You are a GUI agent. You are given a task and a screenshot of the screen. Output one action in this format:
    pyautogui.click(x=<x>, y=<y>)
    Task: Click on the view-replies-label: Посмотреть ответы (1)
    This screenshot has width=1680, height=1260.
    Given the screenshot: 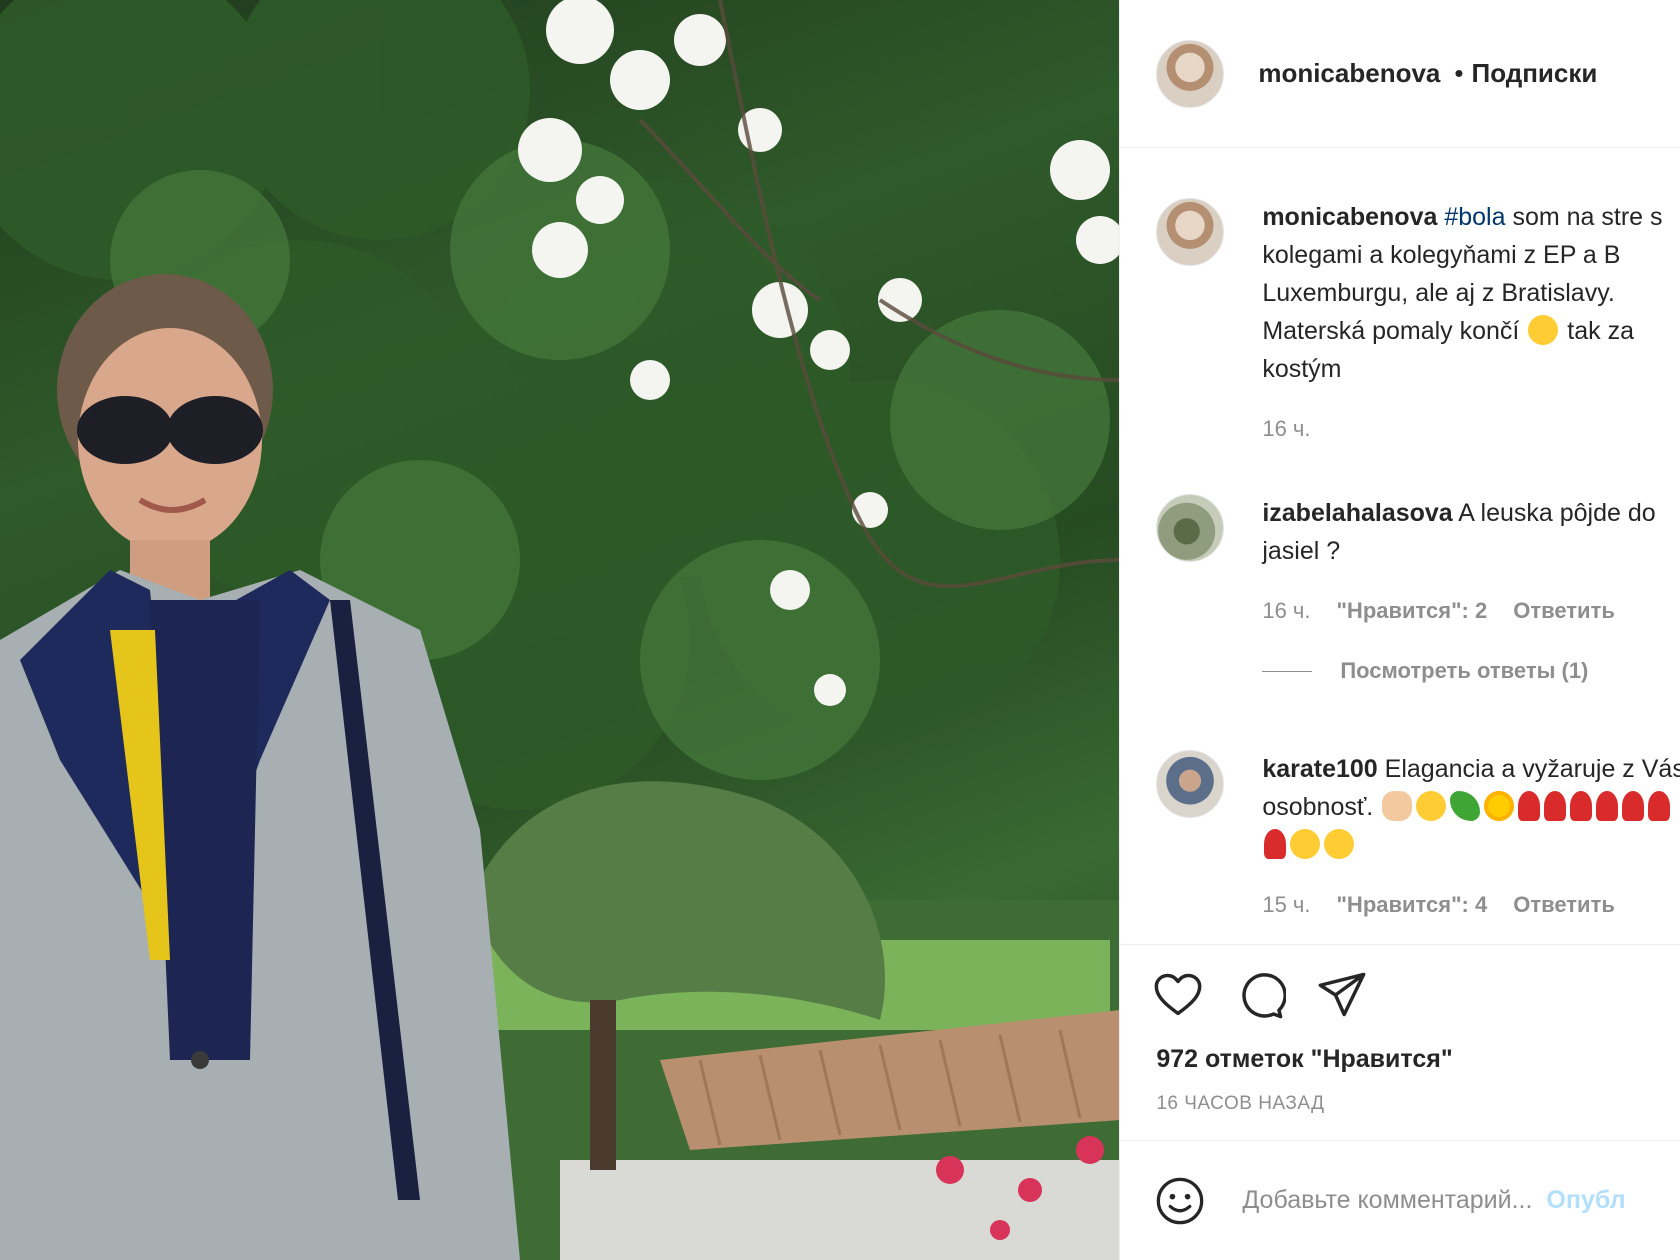 What is the action you would take?
    pyautogui.click(x=1464, y=671)
    